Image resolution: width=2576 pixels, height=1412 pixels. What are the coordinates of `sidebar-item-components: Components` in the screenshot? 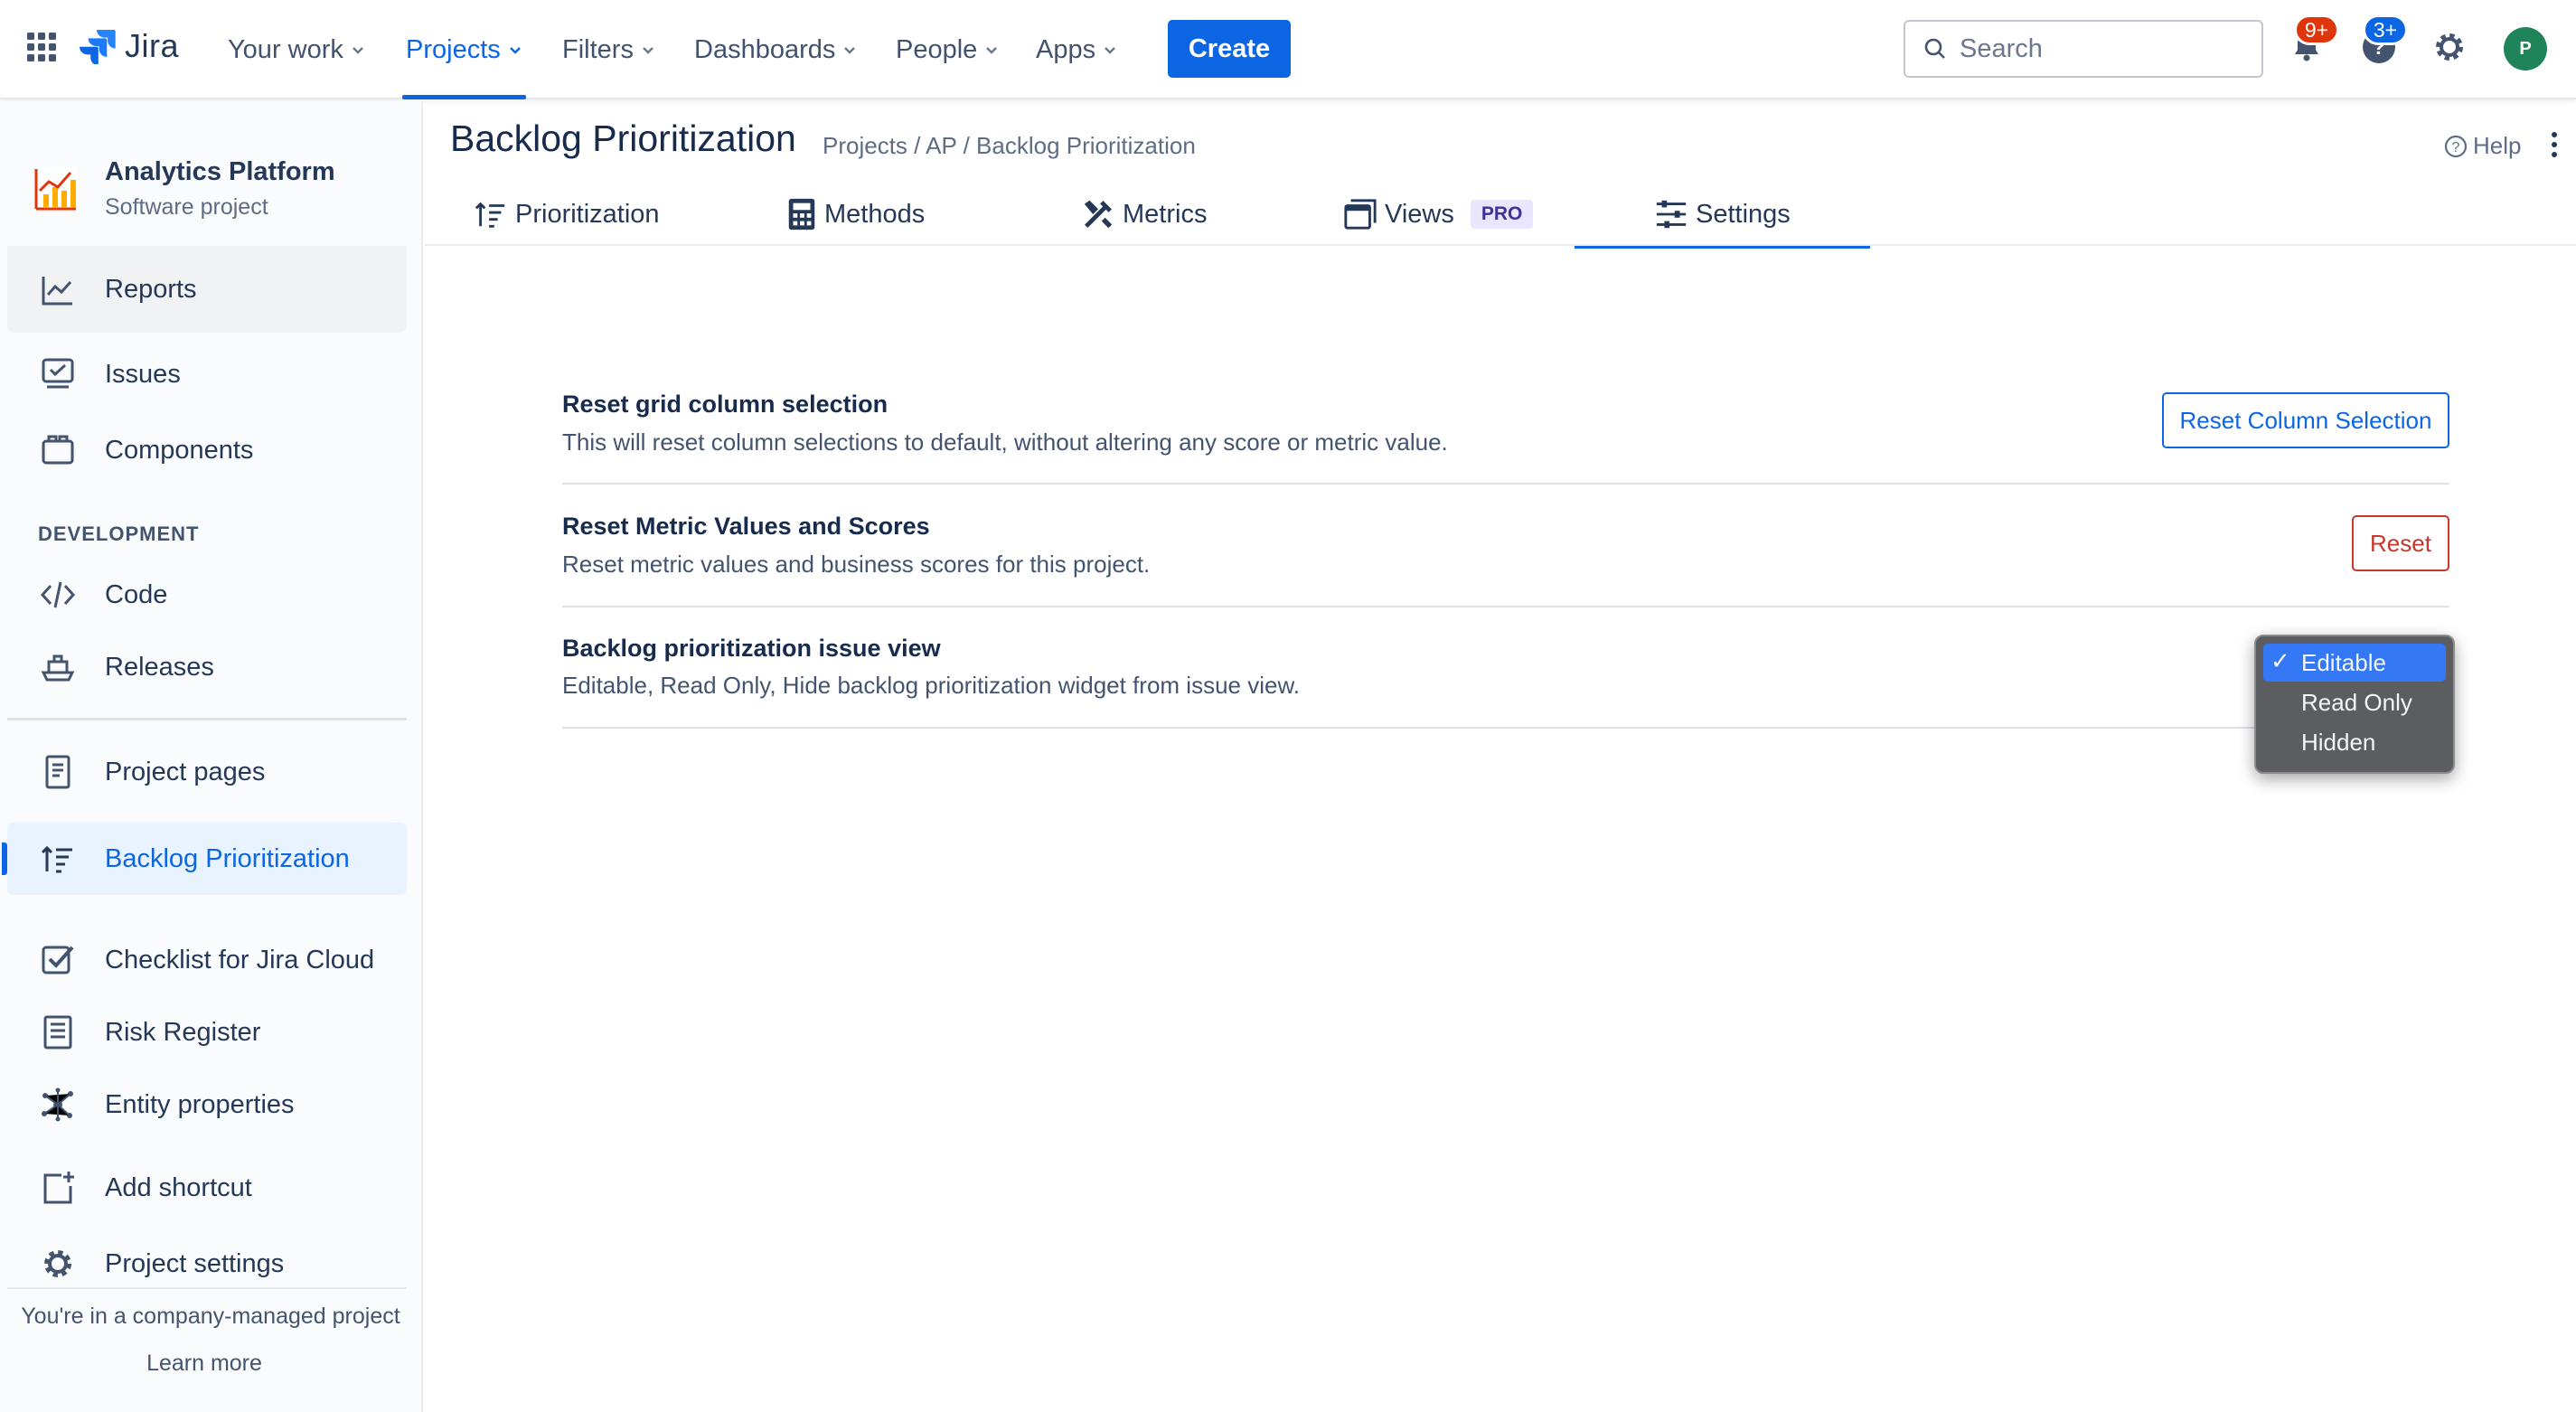 It's located at (207, 450).